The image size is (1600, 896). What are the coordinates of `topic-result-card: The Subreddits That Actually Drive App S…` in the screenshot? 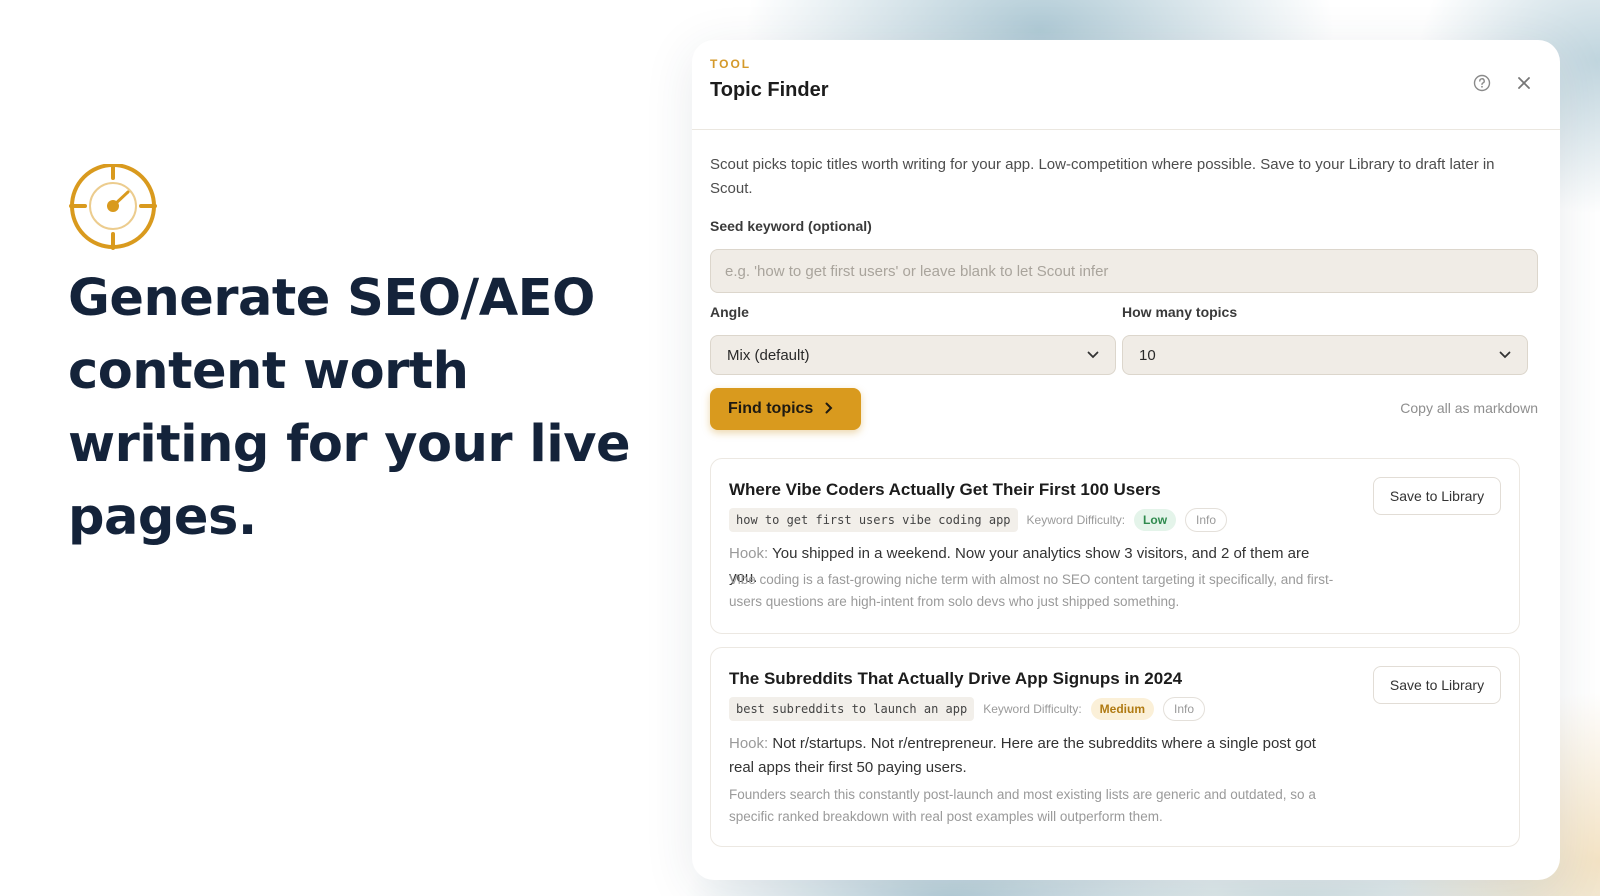 It's located at (1115, 747).